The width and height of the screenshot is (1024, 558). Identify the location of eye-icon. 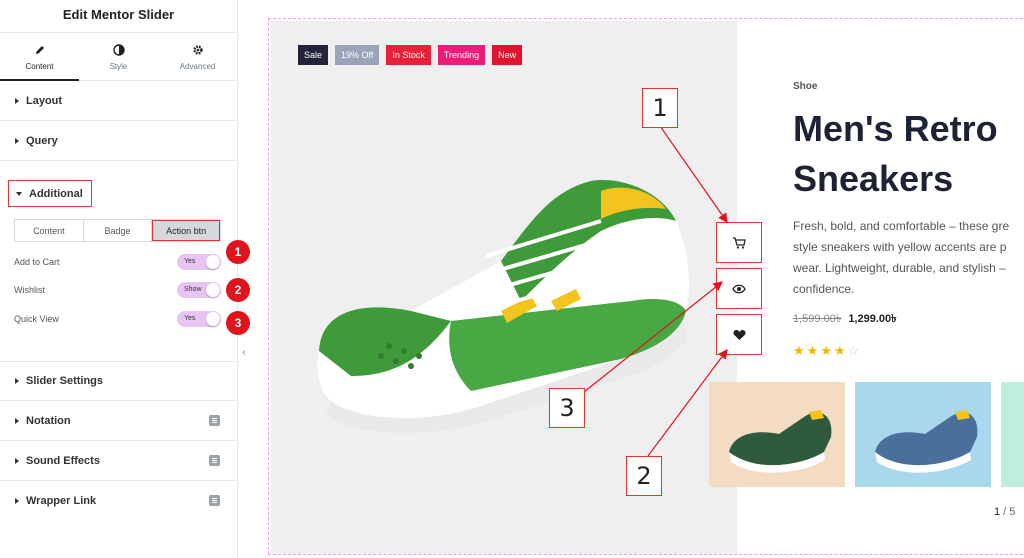
(739, 288).